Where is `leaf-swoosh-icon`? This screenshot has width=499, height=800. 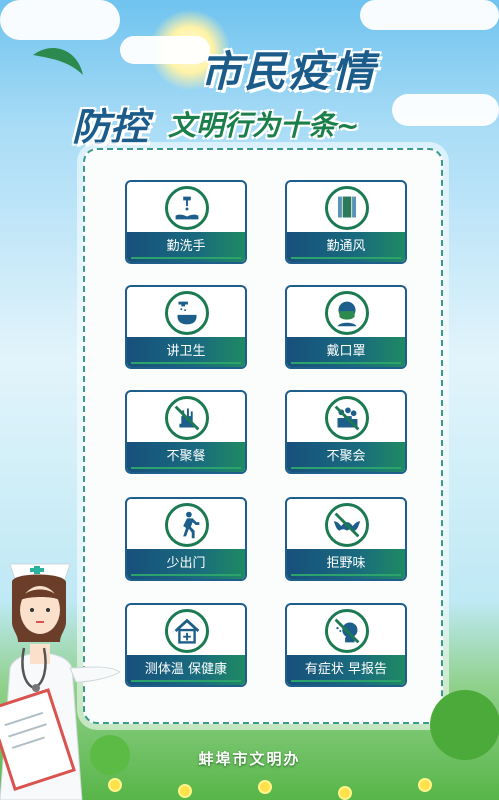 leaf-swoosh-icon is located at coordinates (58, 61).